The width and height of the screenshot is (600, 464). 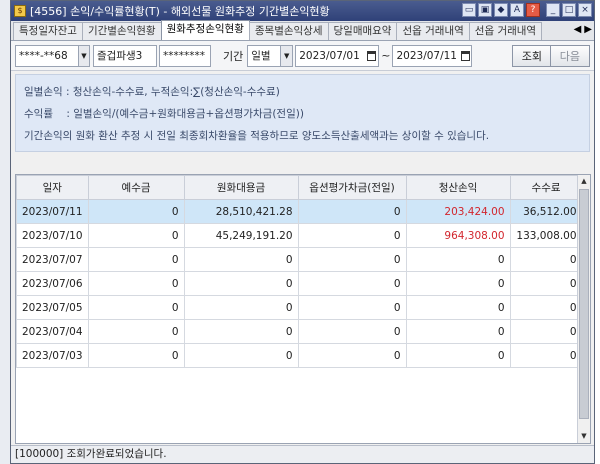 What do you see at coordinates (553, 10) in the screenshot?
I see `minimize-icon: _` at bounding box center [553, 10].